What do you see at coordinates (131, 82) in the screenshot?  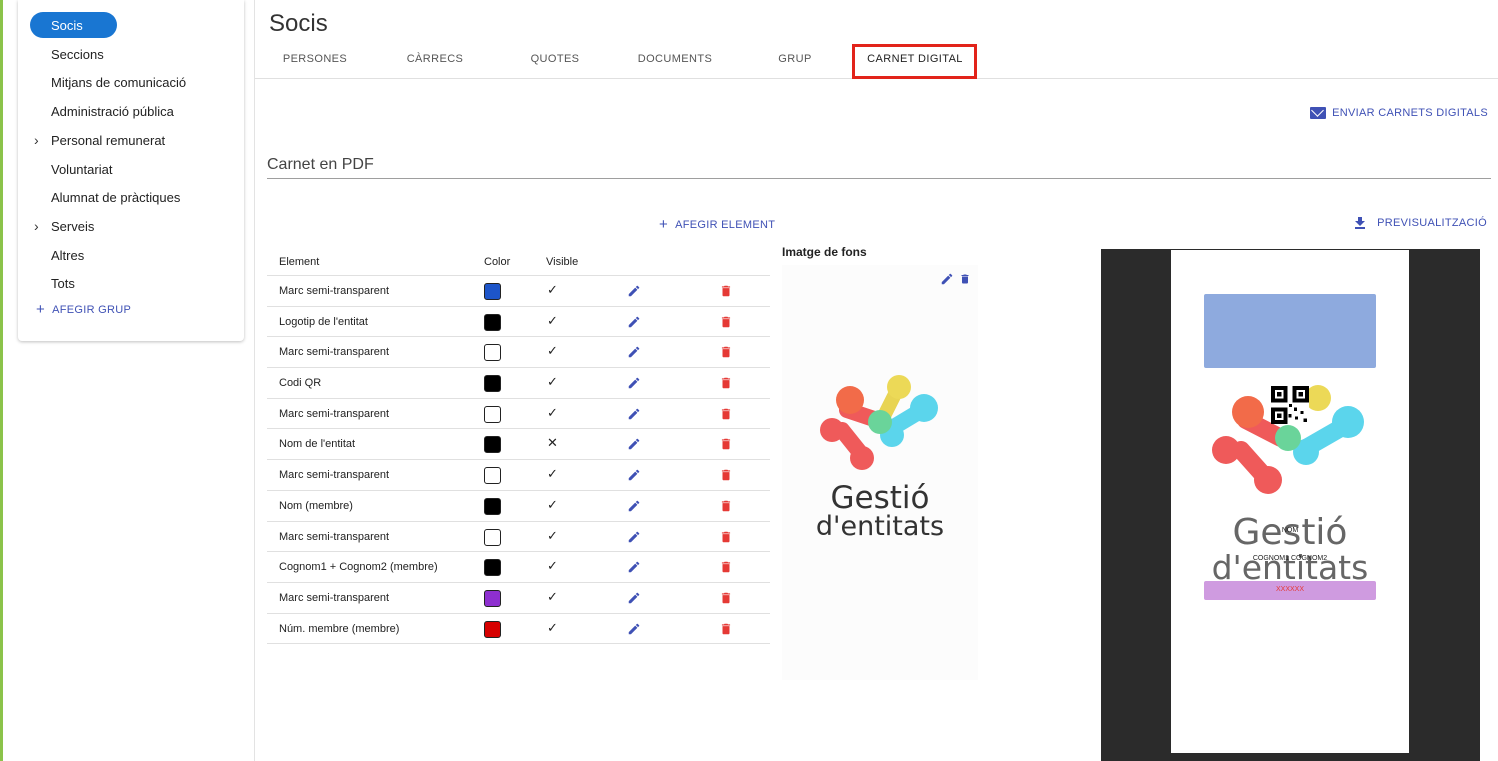 I see `sidebar-item-mitjans: Mitjans de comunicació` at bounding box center [131, 82].